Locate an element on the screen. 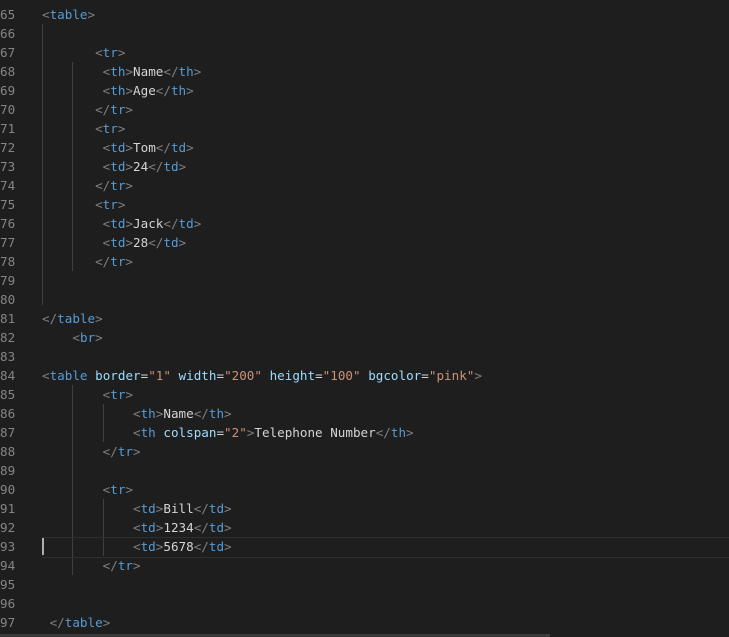  line-number: 94 is located at coordinates (8, 565).